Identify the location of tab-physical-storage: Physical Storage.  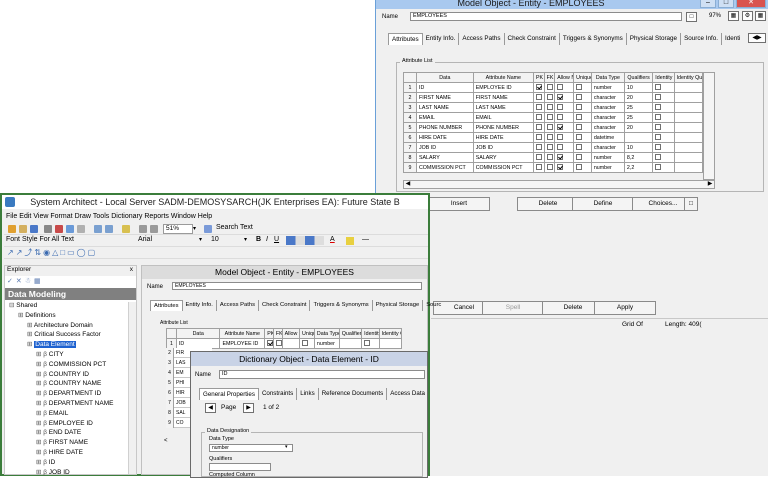
(654, 39).